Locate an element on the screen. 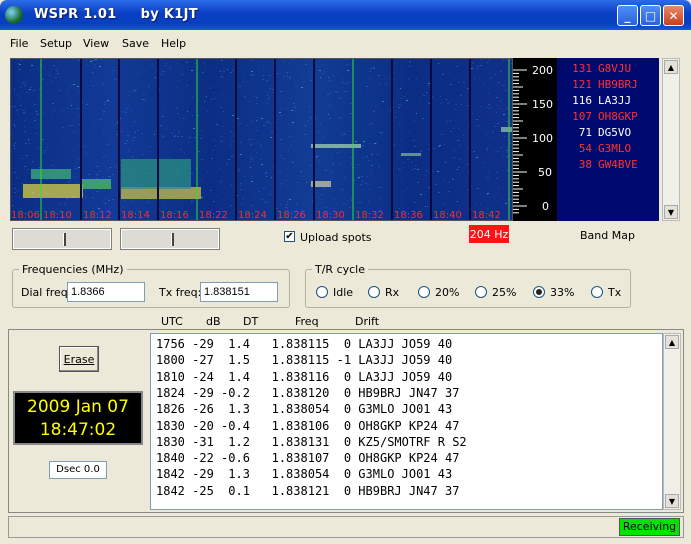 This screenshot has height=544, width=691. decode-row: 1810 -24 1.4 1.838116 0 LA3JJ JO59 40 is located at coordinates (304, 377).